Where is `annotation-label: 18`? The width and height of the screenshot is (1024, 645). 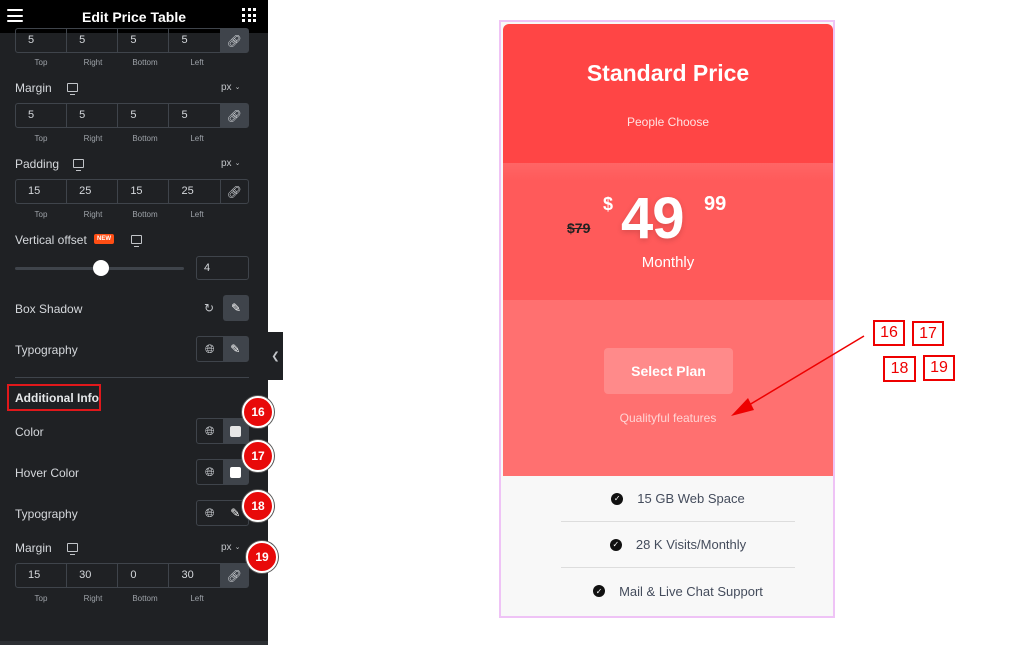
annotation-label: 18 is located at coordinates (899, 369).